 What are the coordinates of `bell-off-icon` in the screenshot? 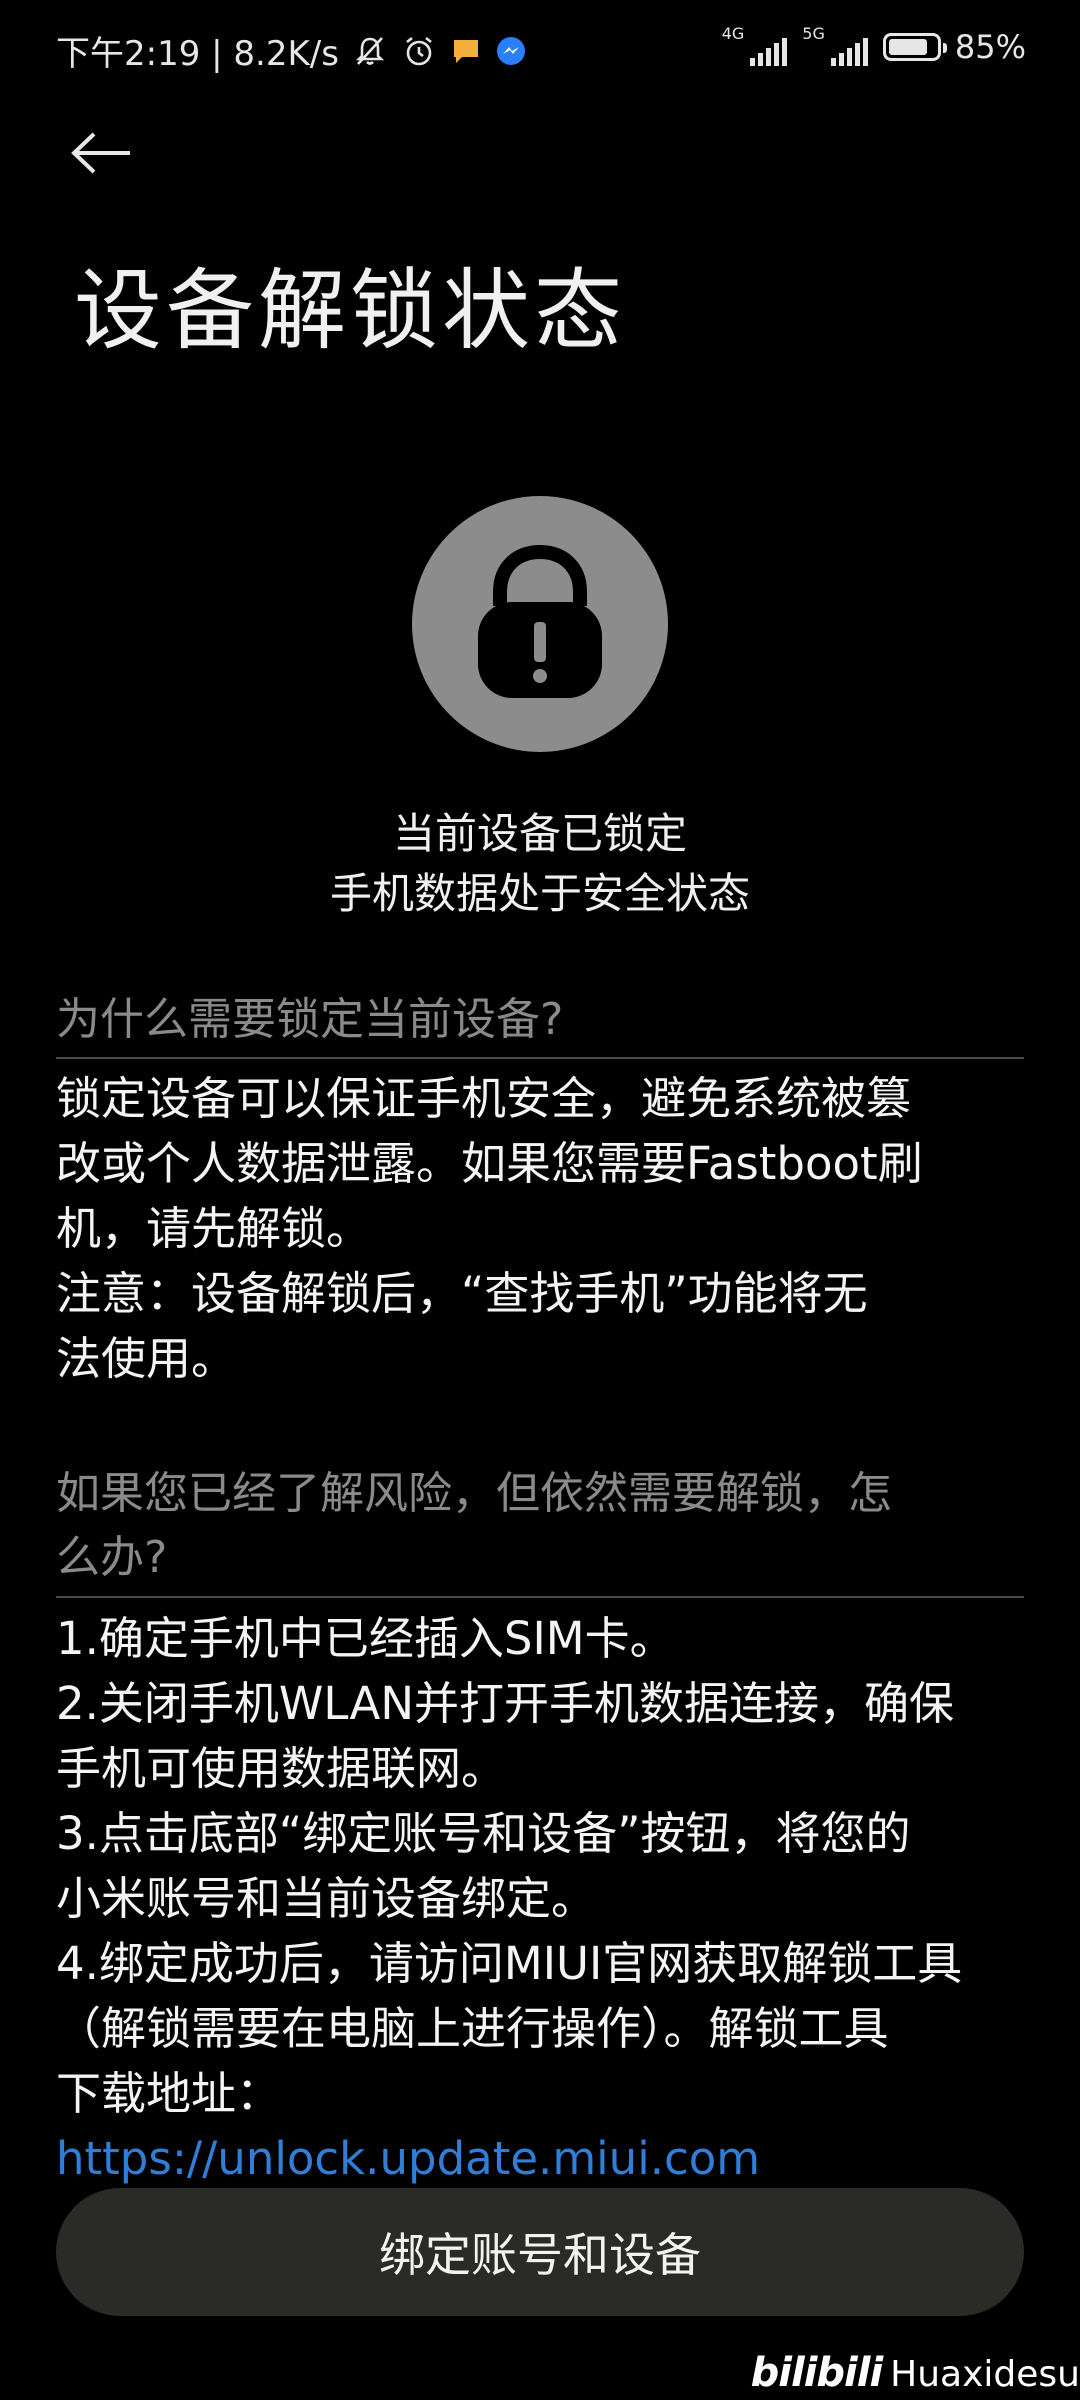 It's located at (370, 51).